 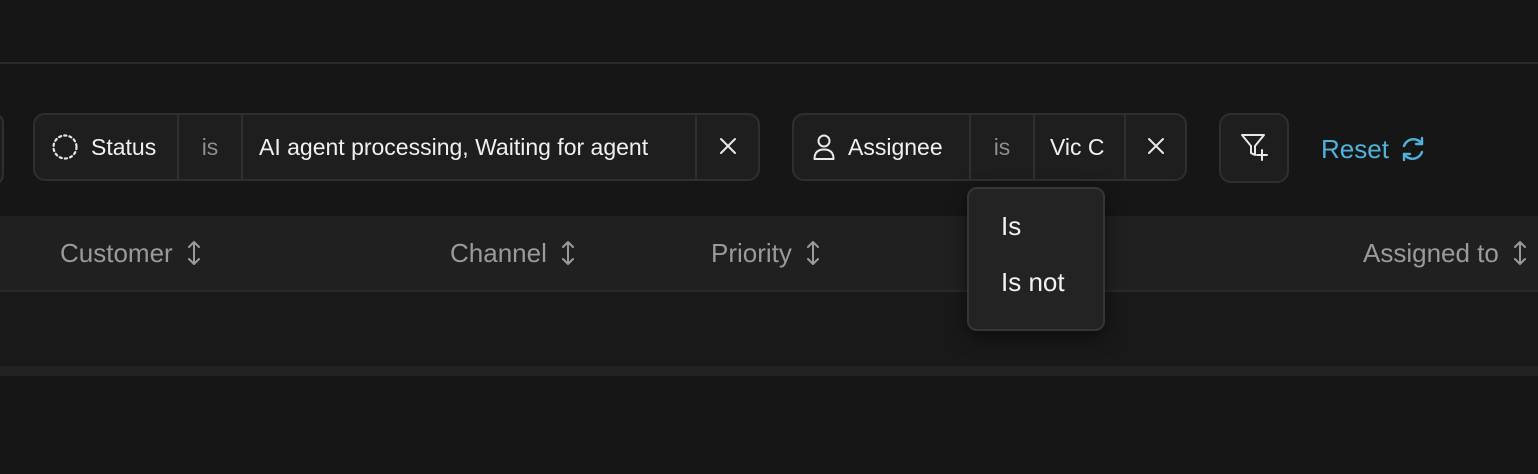 I want to click on column-header-label: Channel, so click(x=498, y=252).